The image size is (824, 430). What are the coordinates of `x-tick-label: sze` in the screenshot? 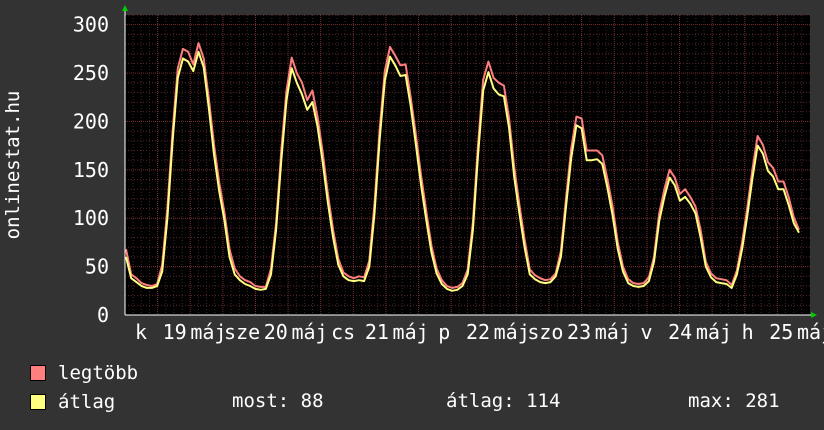 It's located at (242, 332).